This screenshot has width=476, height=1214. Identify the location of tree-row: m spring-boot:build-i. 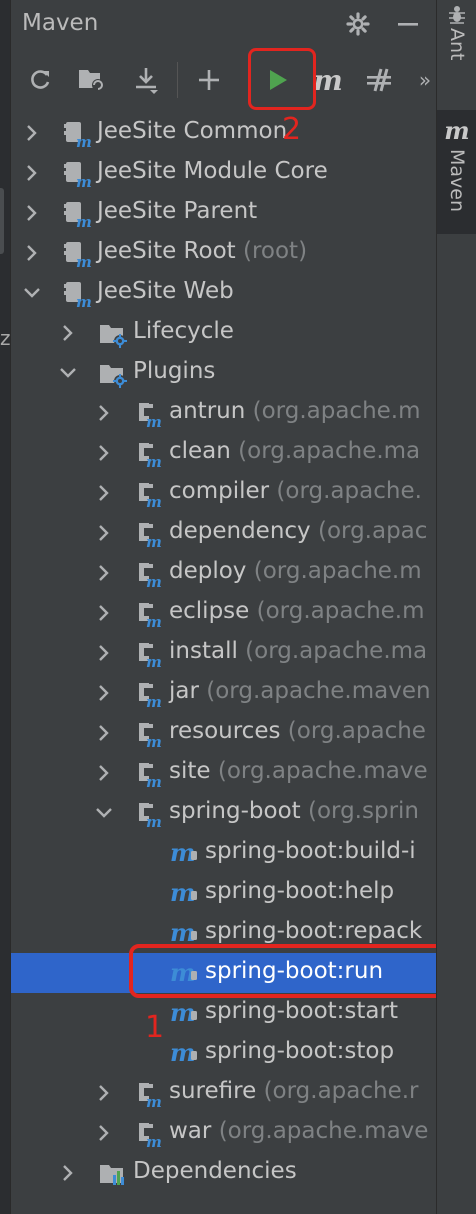
(223, 853).